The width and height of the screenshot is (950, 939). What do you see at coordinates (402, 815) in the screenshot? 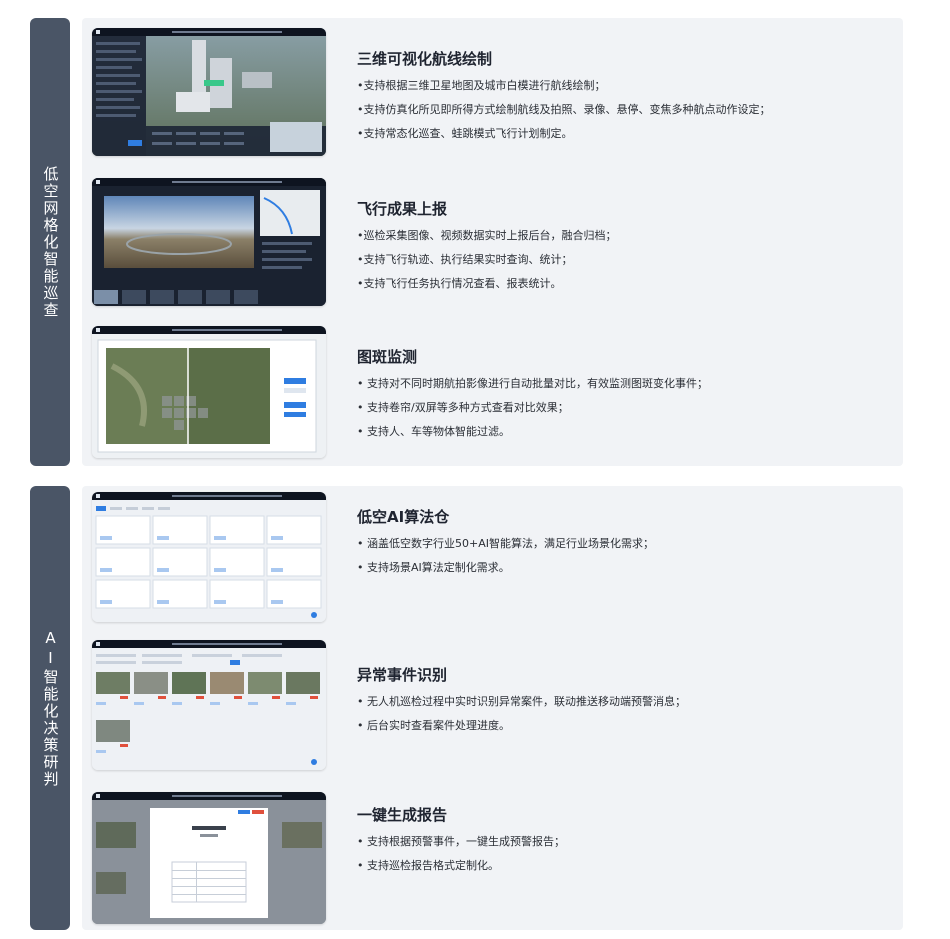
I see `feature-title: 一键生成报告` at bounding box center [402, 815].